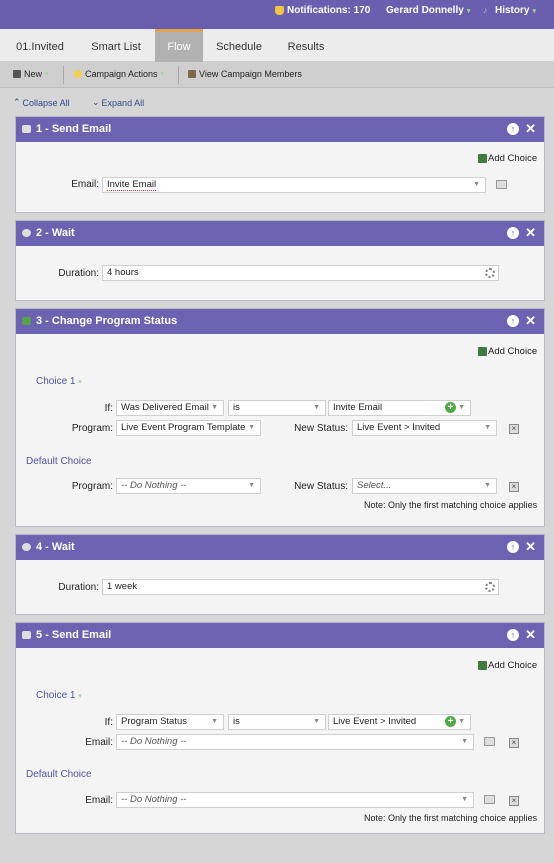  I want to click on program-select: Live Event Program Template ▼, so click(188, 428).